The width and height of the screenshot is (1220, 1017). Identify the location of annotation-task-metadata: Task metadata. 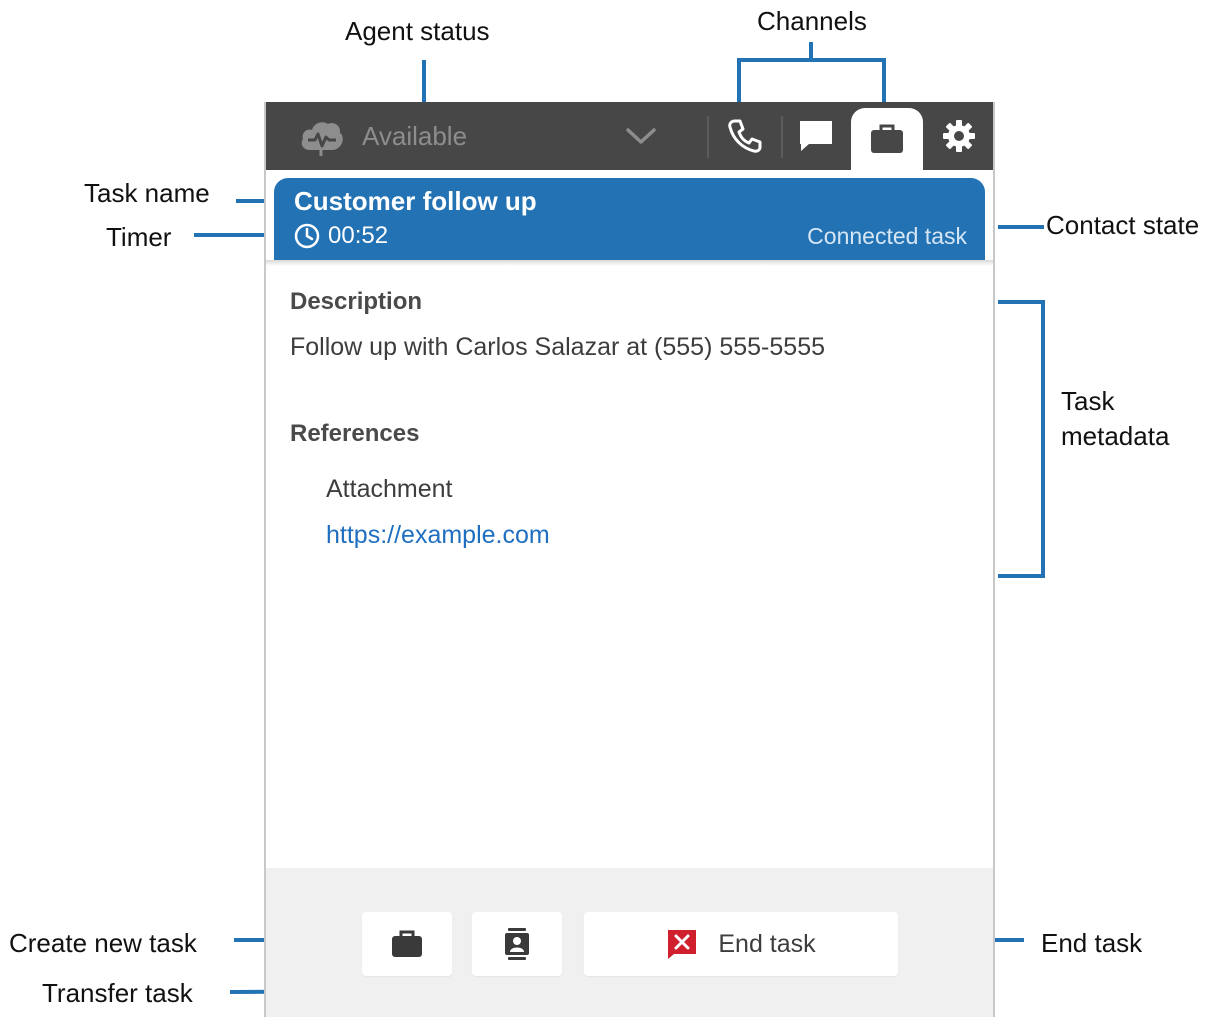
(1115, 419).